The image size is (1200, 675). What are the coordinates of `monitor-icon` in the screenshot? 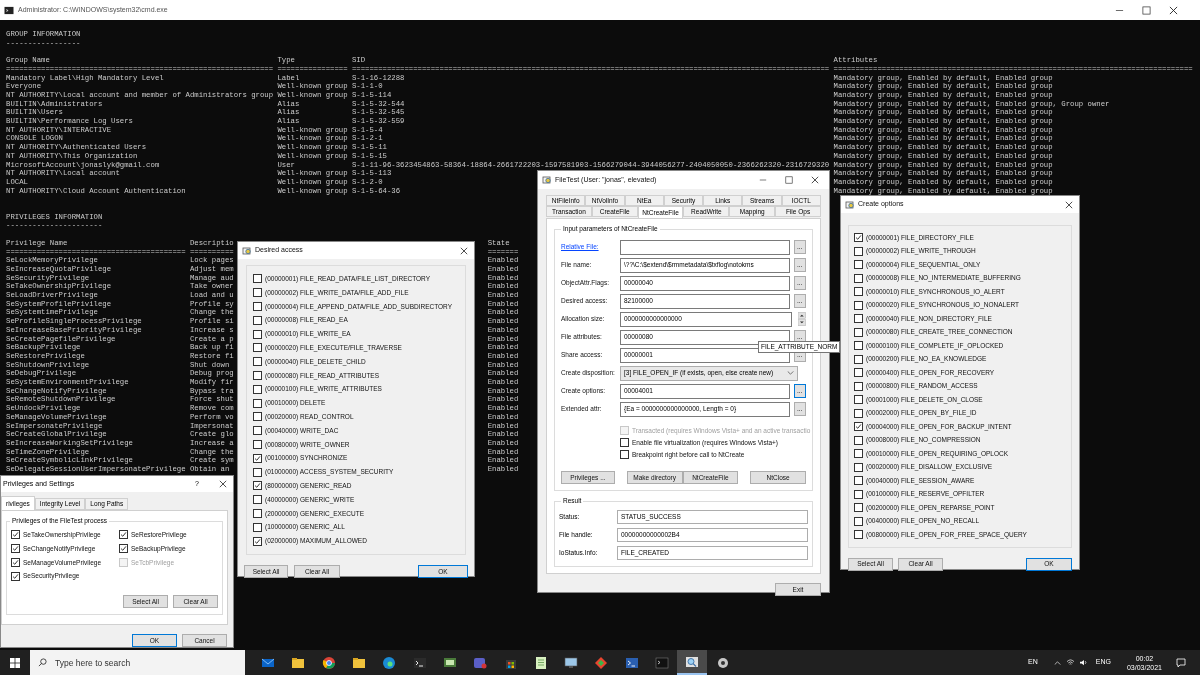 It's located at (571, 662).